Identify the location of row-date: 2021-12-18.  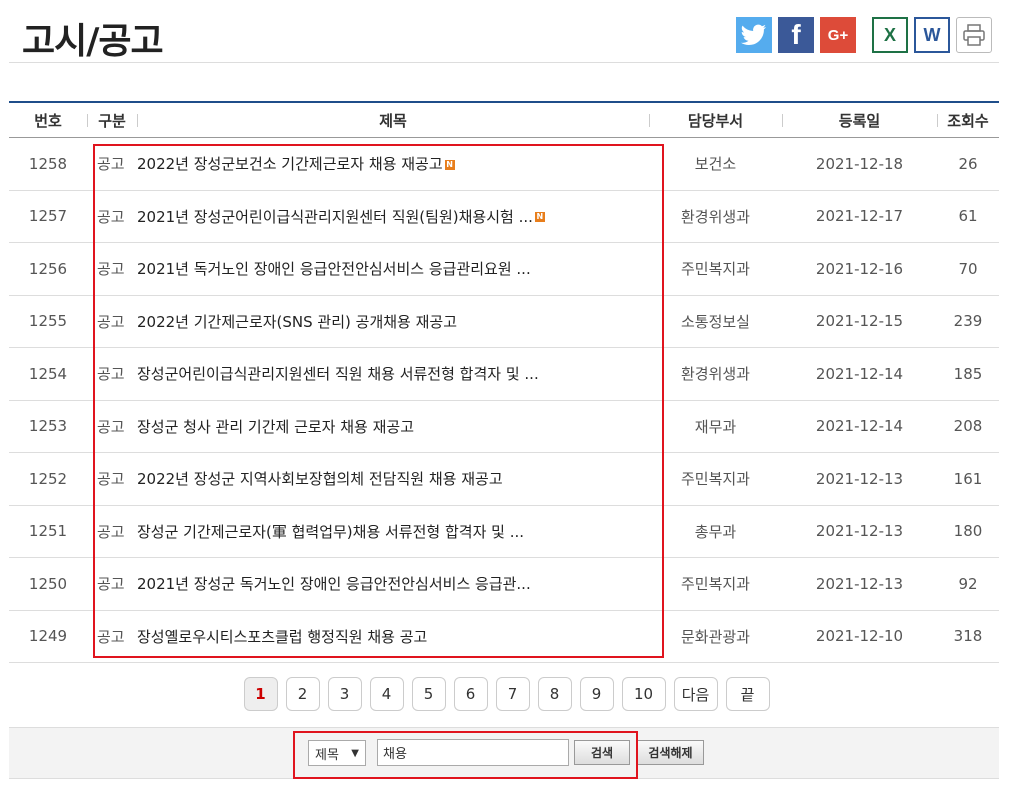
(859, 163).